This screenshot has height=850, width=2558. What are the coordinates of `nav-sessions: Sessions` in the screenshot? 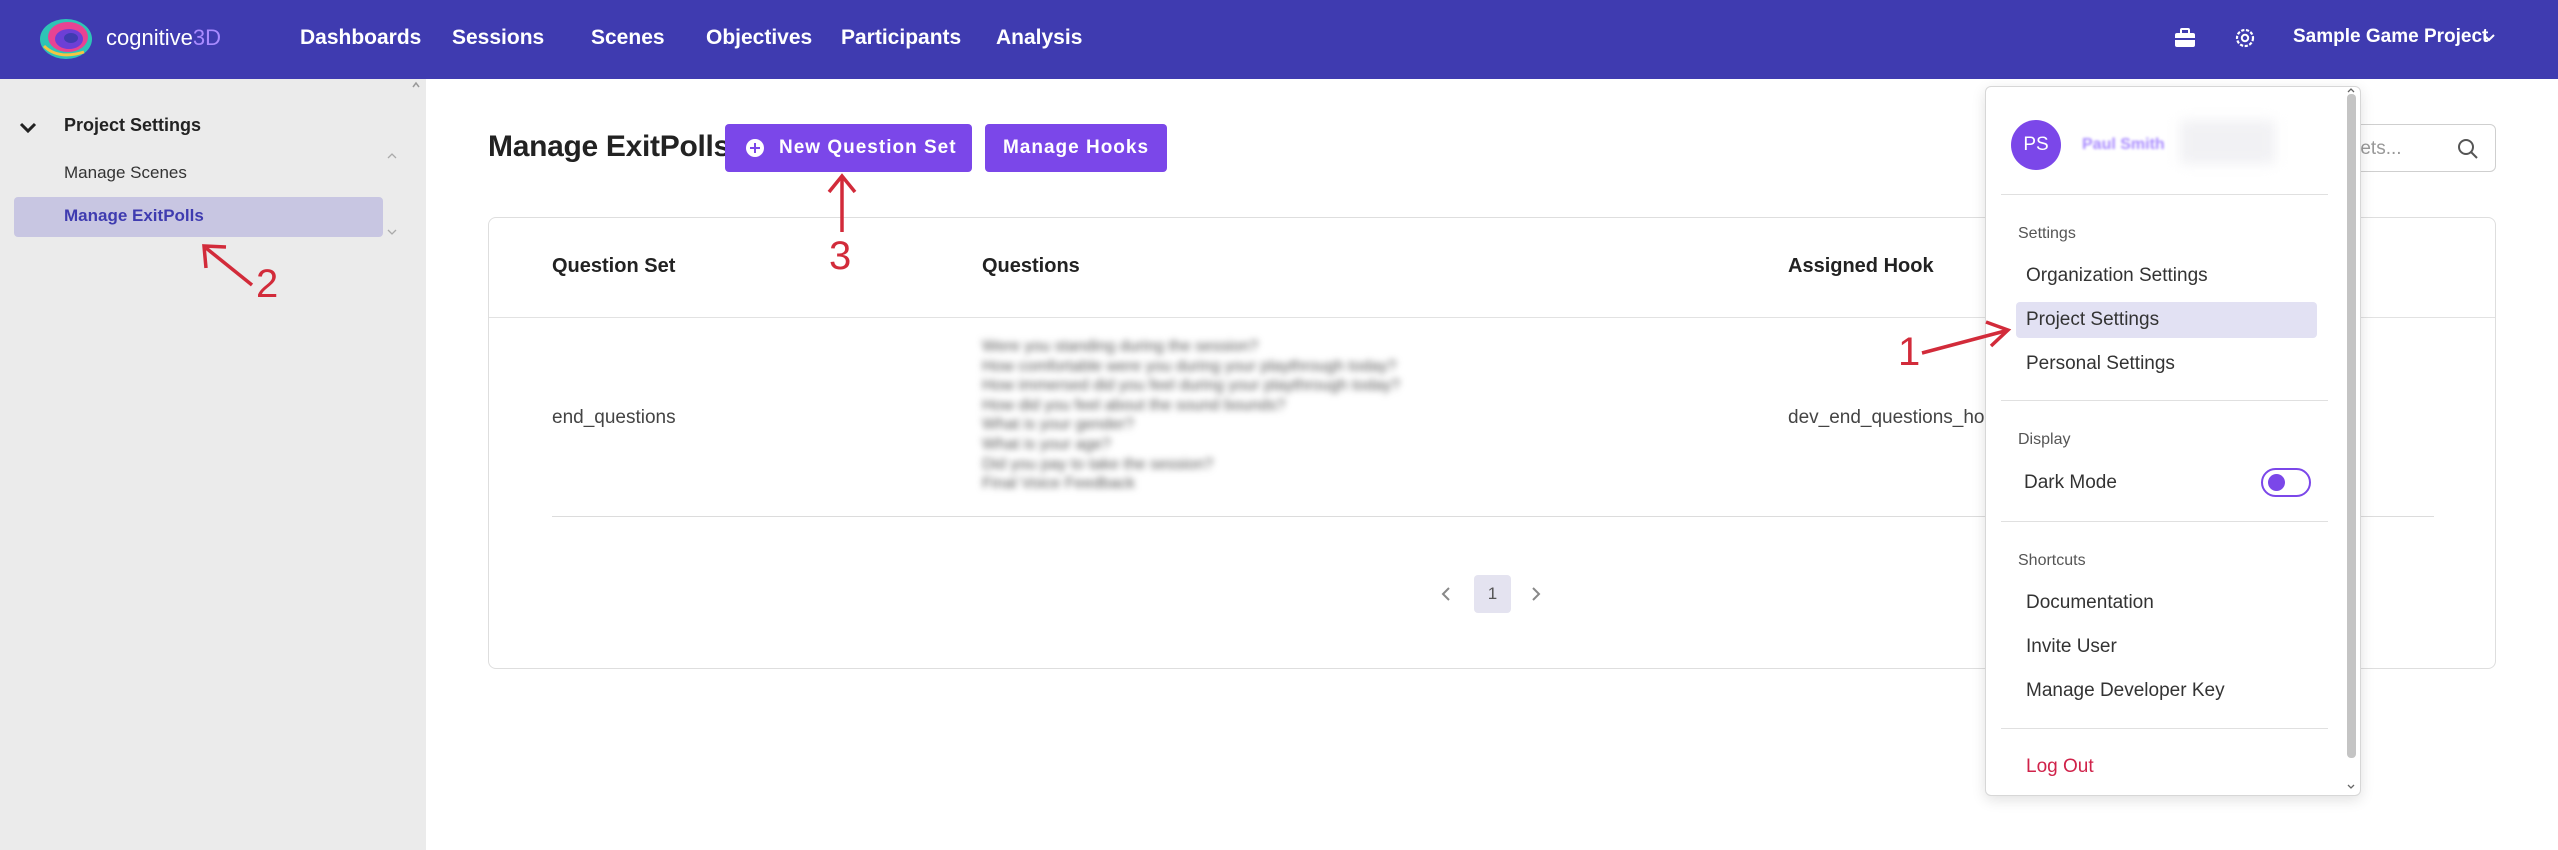 It's located at (498, 38).